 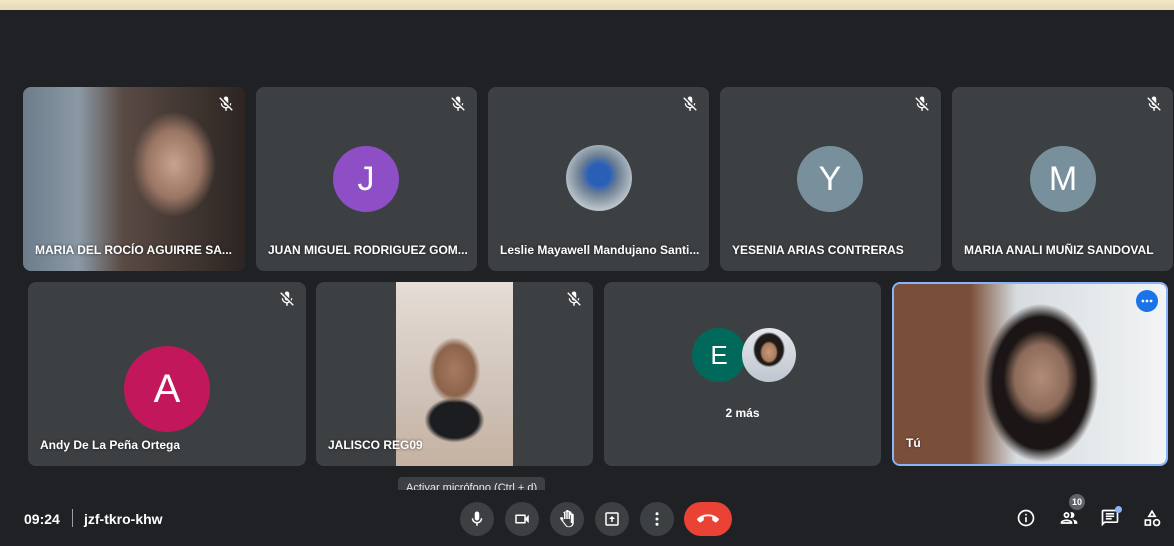 I want to click on participant-avatar: E, so click(x=719, y=355).